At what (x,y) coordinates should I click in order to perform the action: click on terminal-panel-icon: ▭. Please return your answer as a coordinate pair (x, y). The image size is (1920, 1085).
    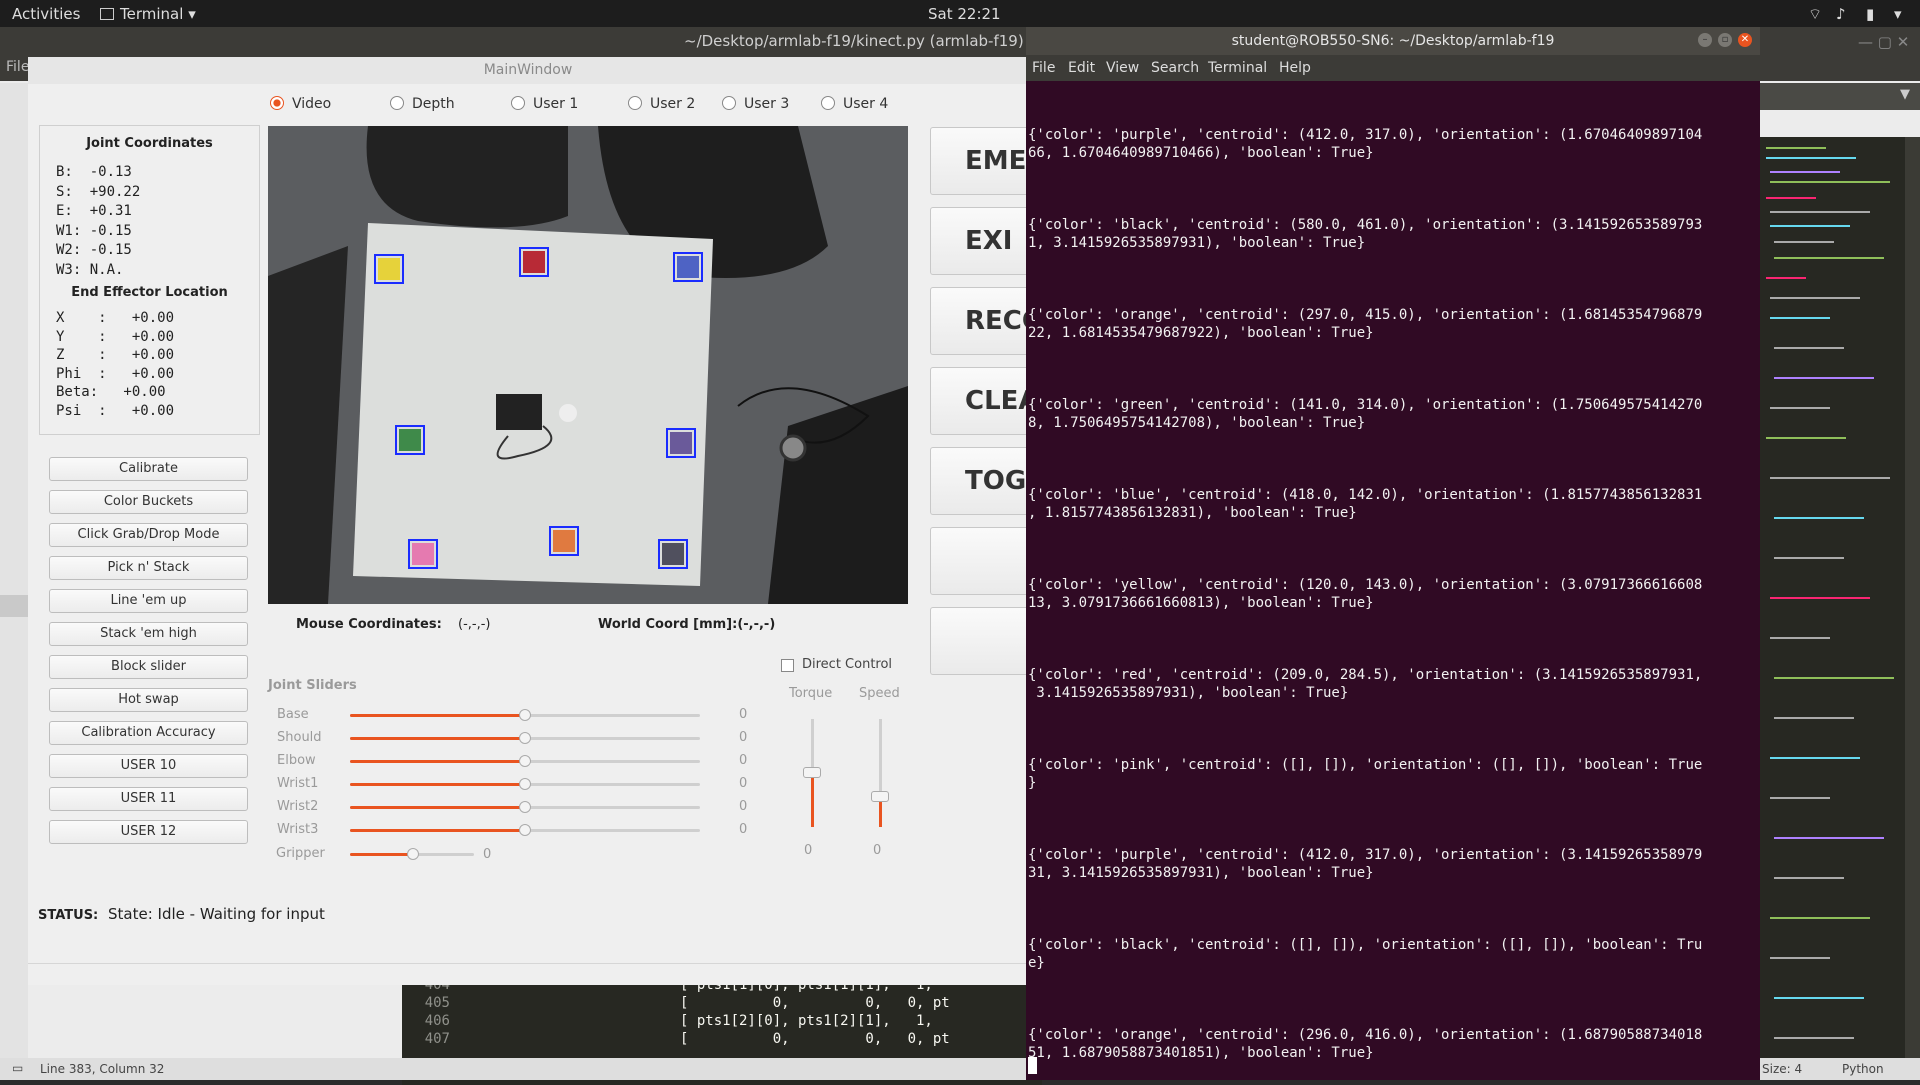
    Looking at the image, I should click on (17, 1068).